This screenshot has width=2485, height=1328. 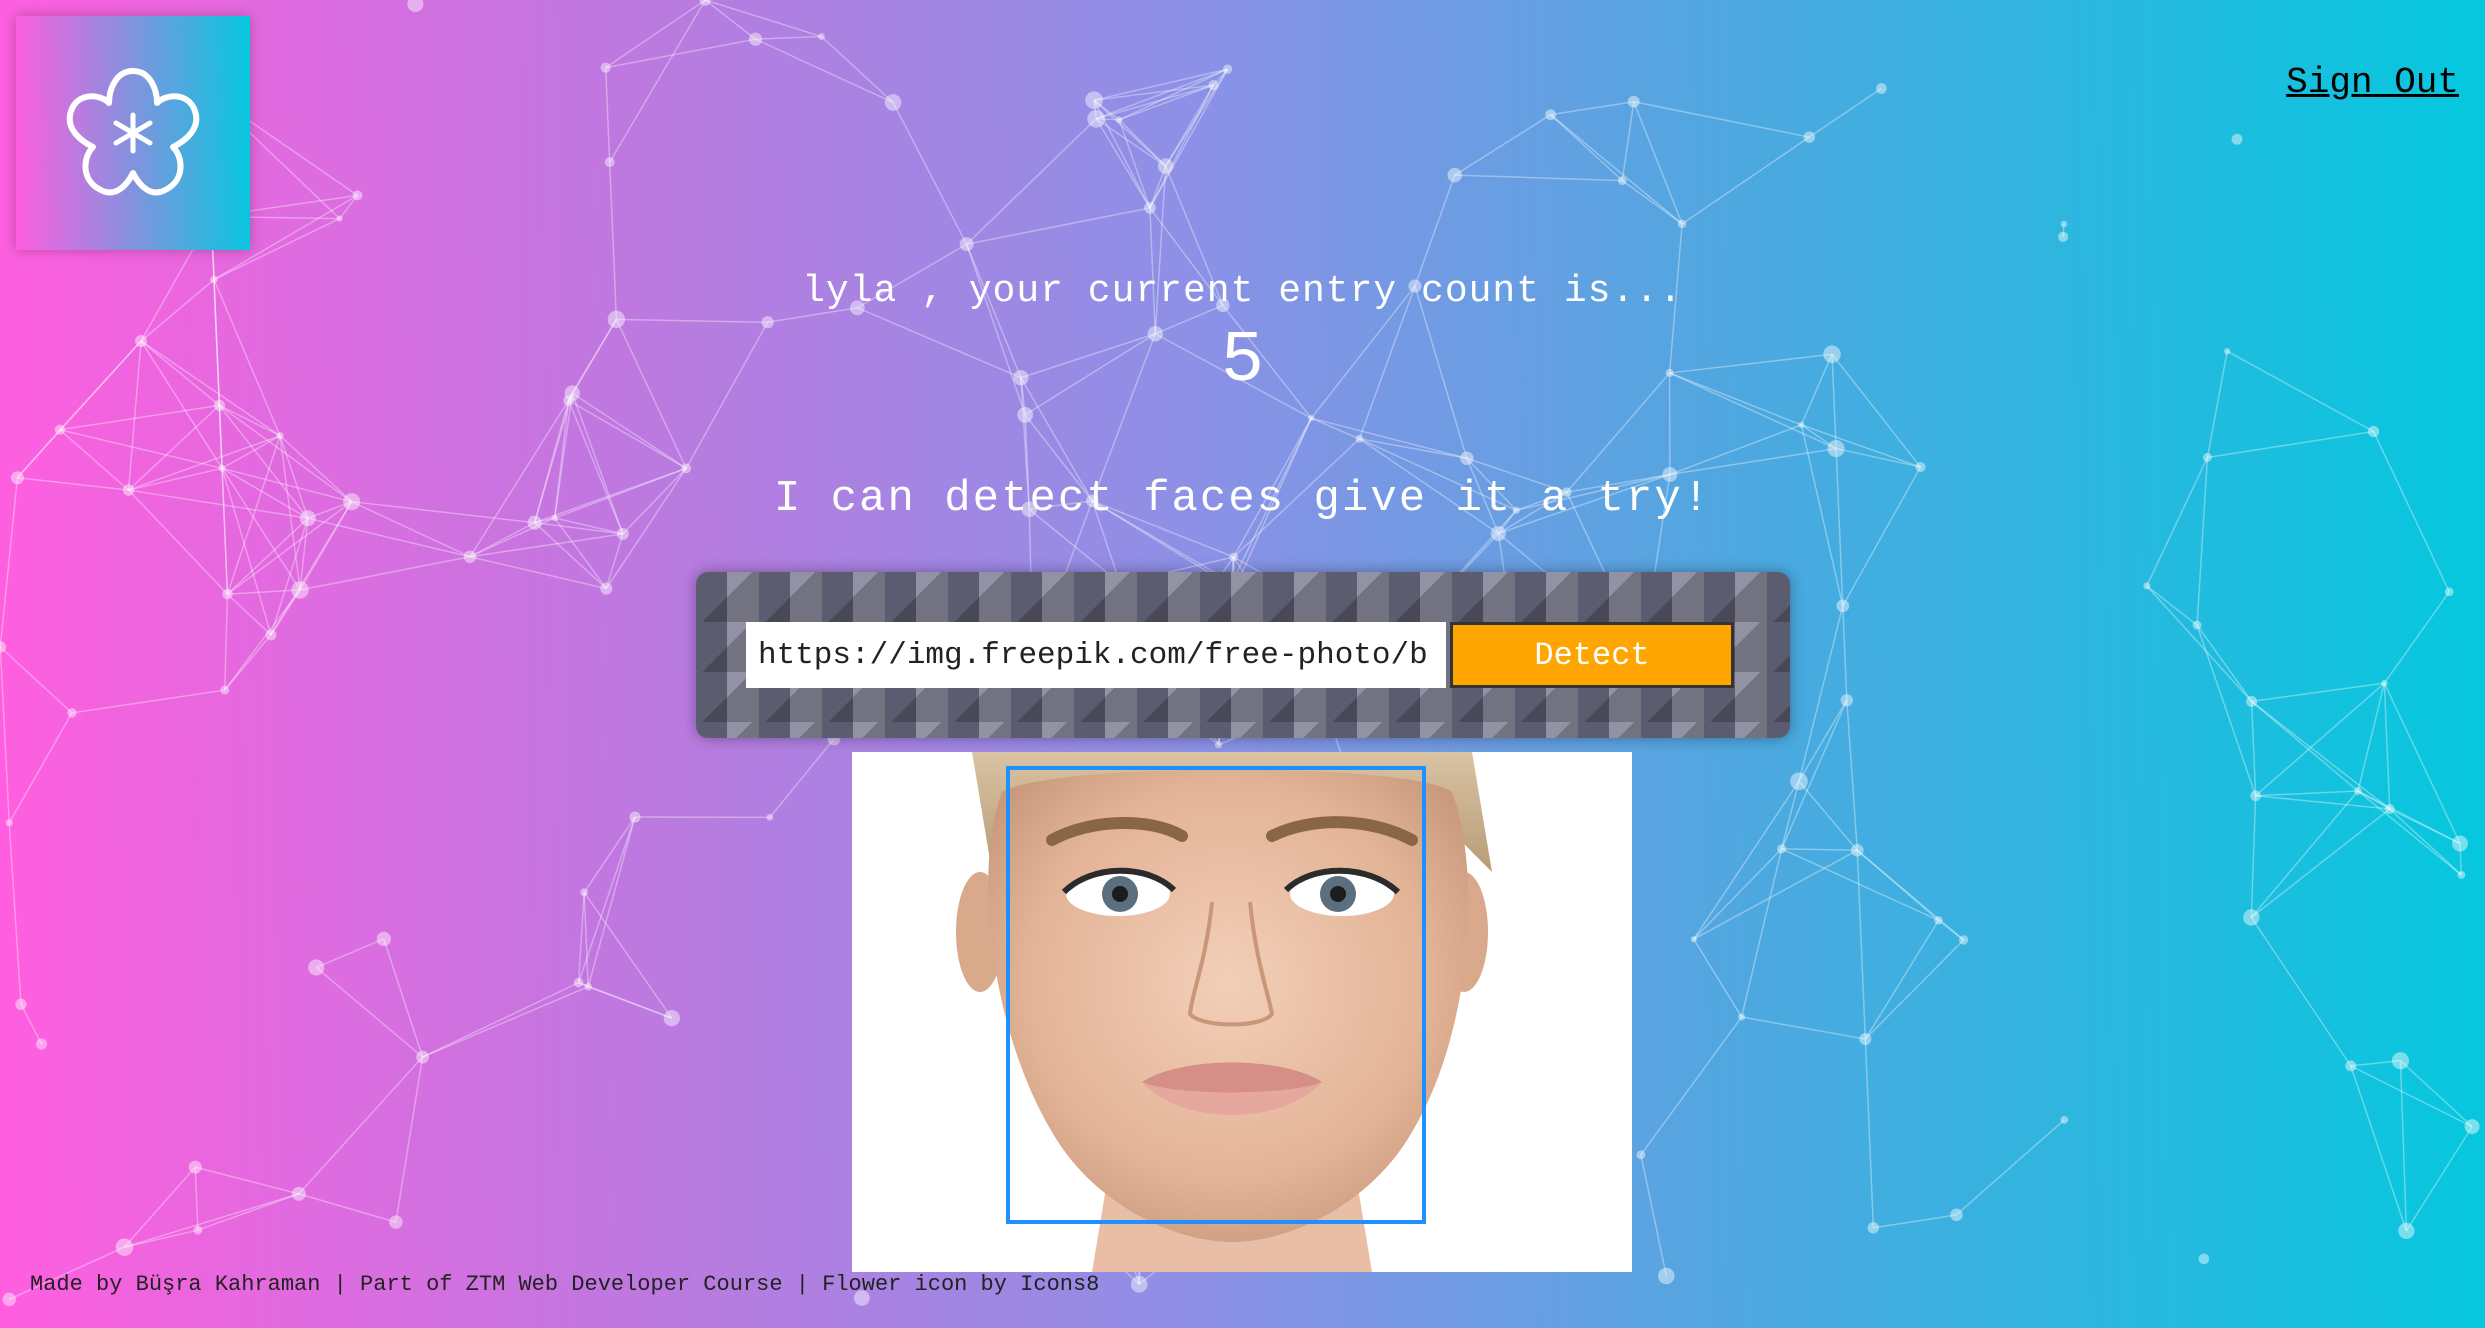 I want to click on logo, so click(x=133, y=133).